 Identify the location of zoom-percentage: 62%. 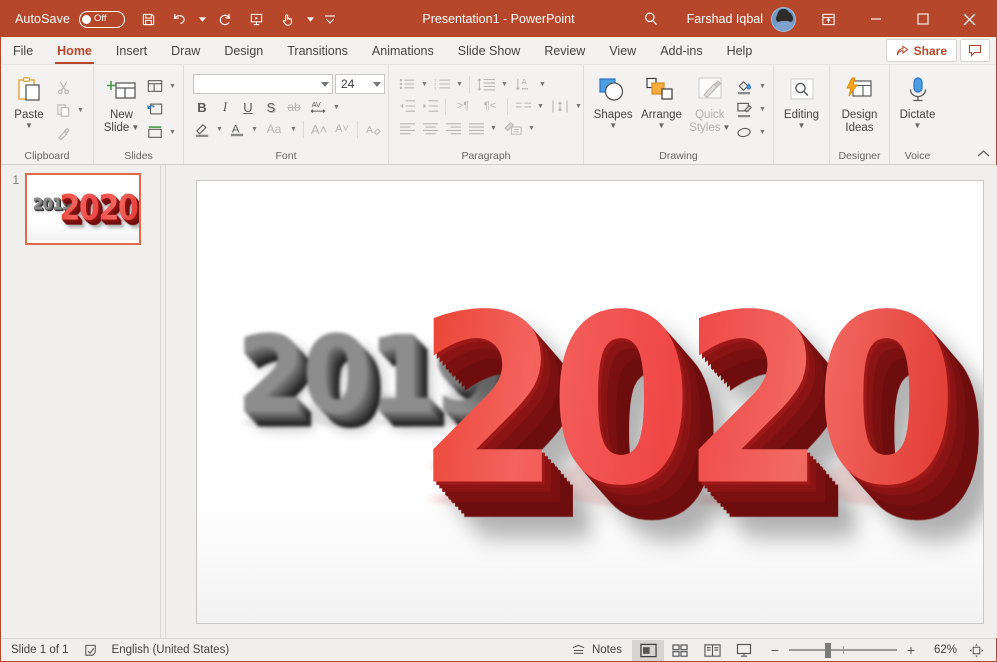
(941, 650).